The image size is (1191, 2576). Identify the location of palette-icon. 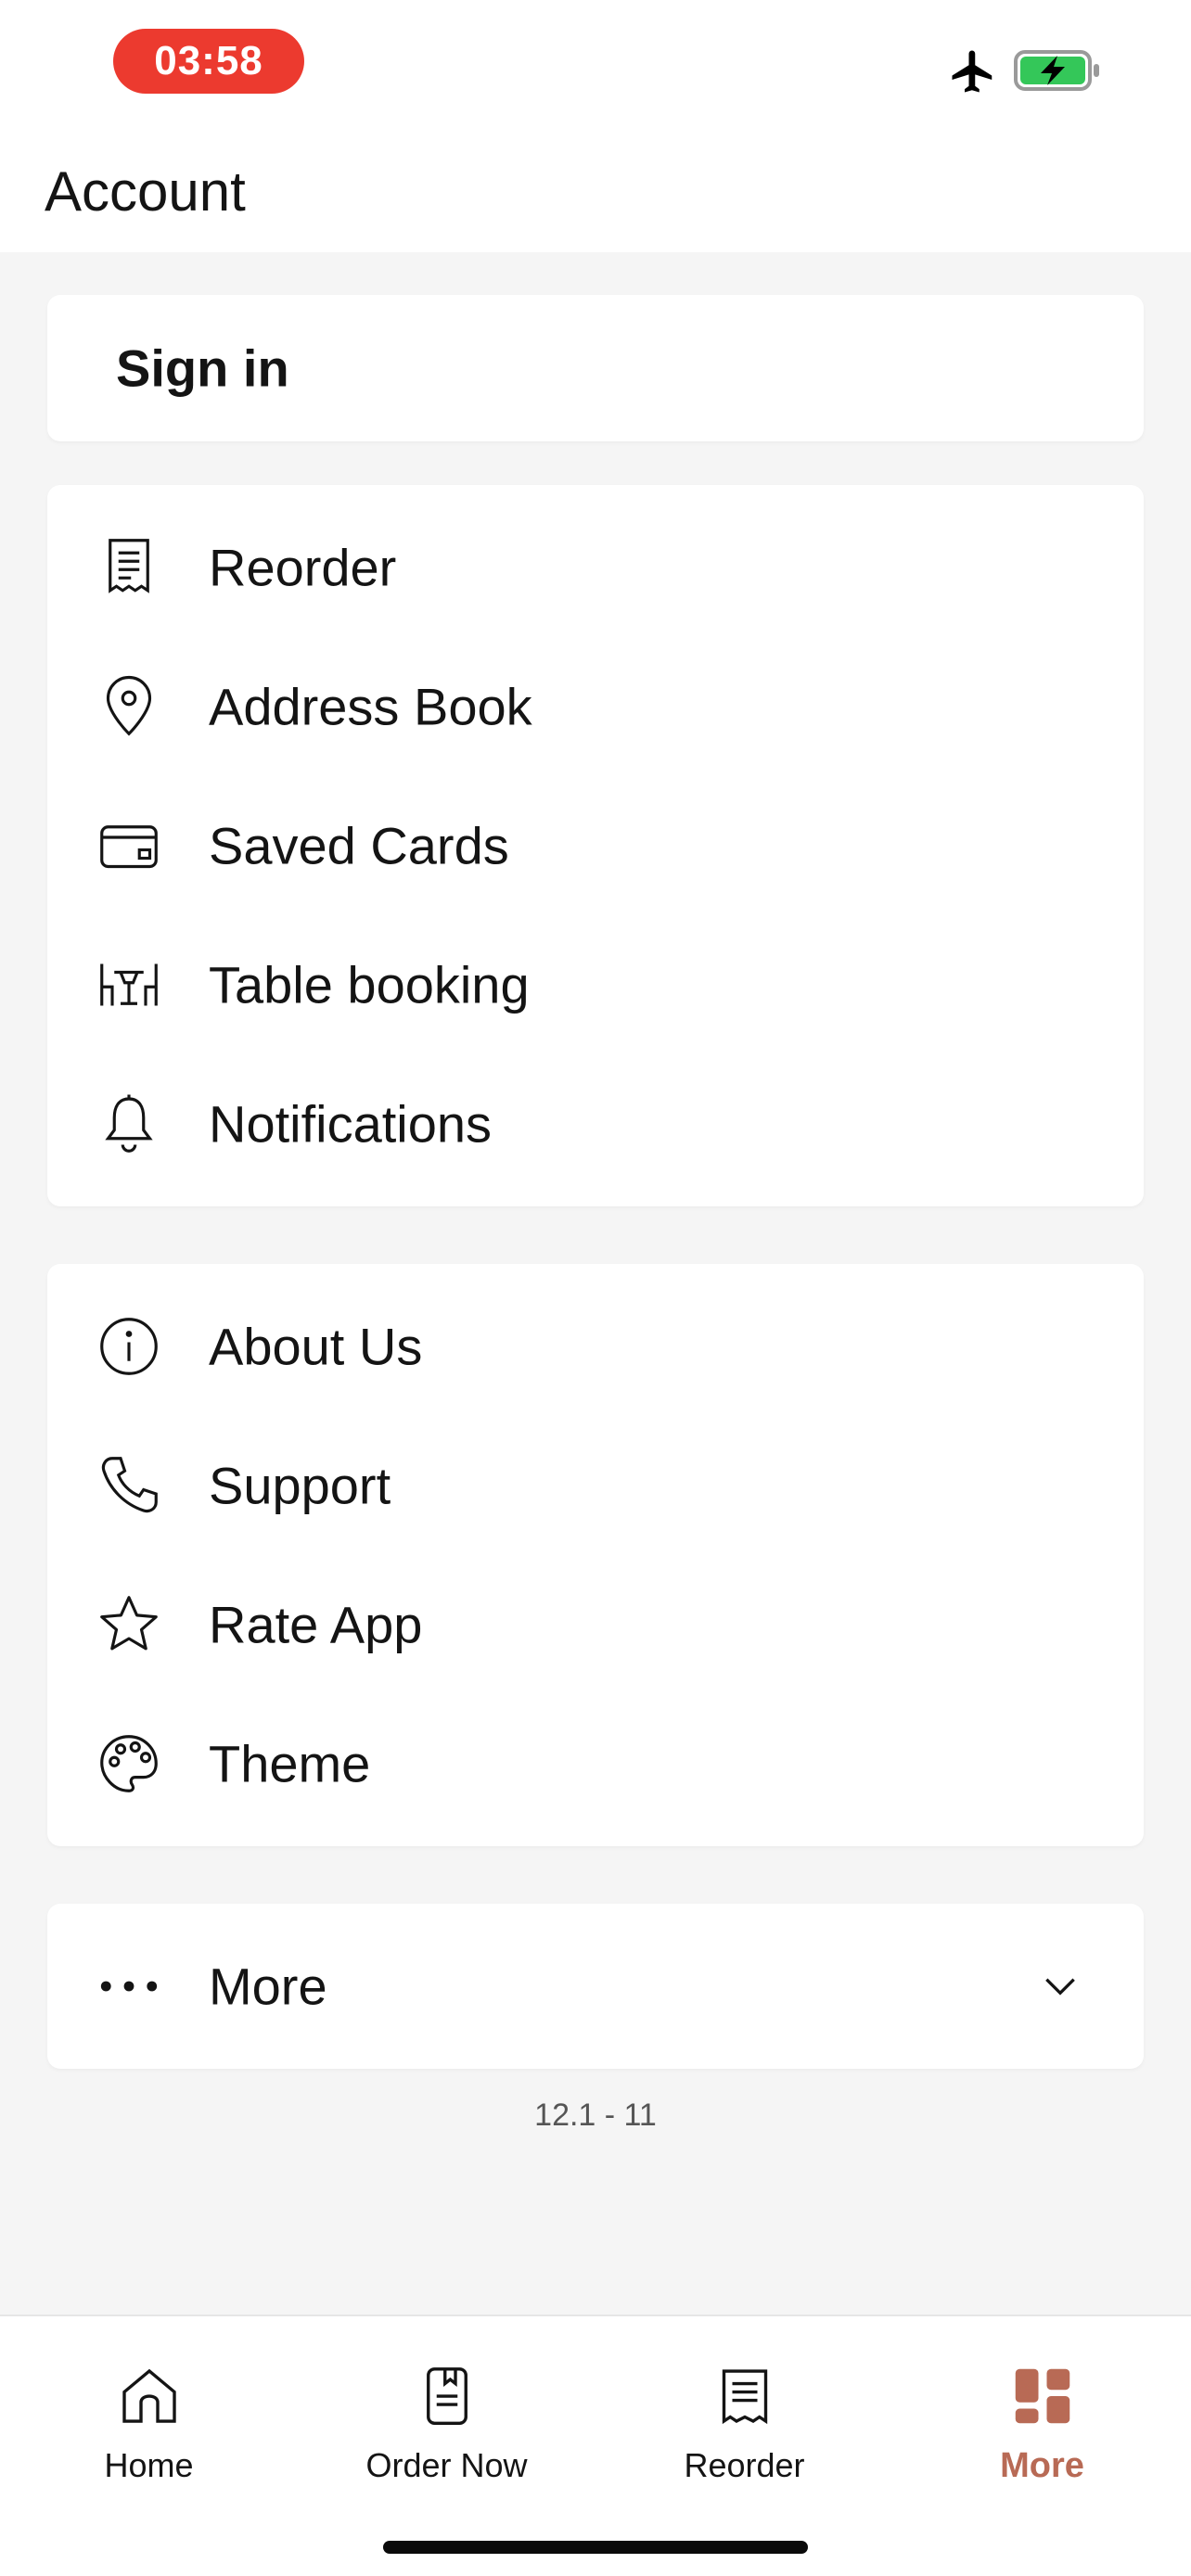
(129, 1763).